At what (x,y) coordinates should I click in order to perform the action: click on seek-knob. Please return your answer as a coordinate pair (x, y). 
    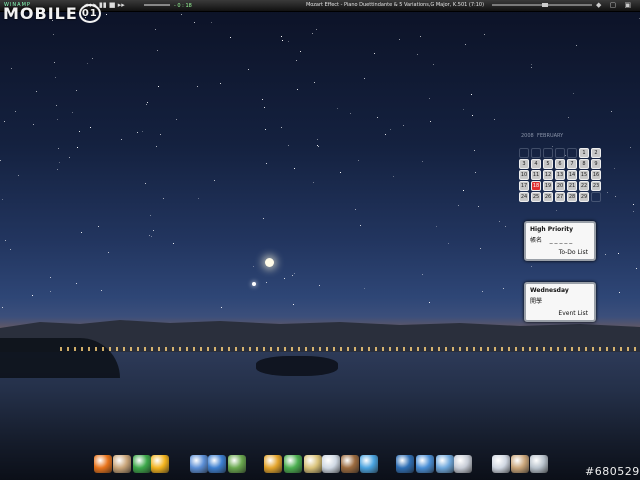
    Looking at the image, I should click on (545, 5).